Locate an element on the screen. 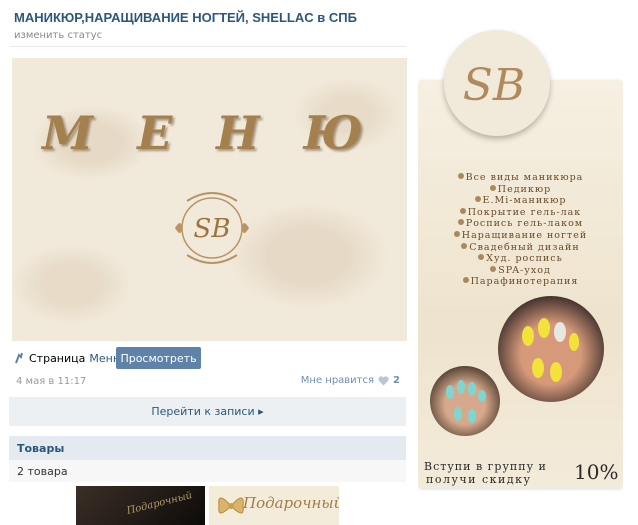  like-label: Мне нравится is located at coordinates (337, 380).